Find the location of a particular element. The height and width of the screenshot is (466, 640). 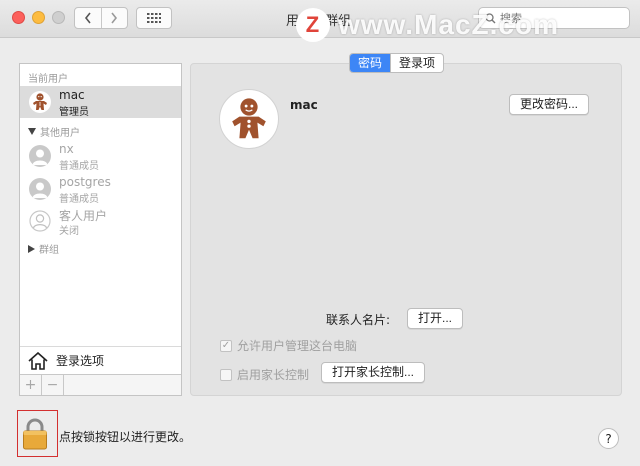

nav-back-forward is located at coordinates (101, 18).